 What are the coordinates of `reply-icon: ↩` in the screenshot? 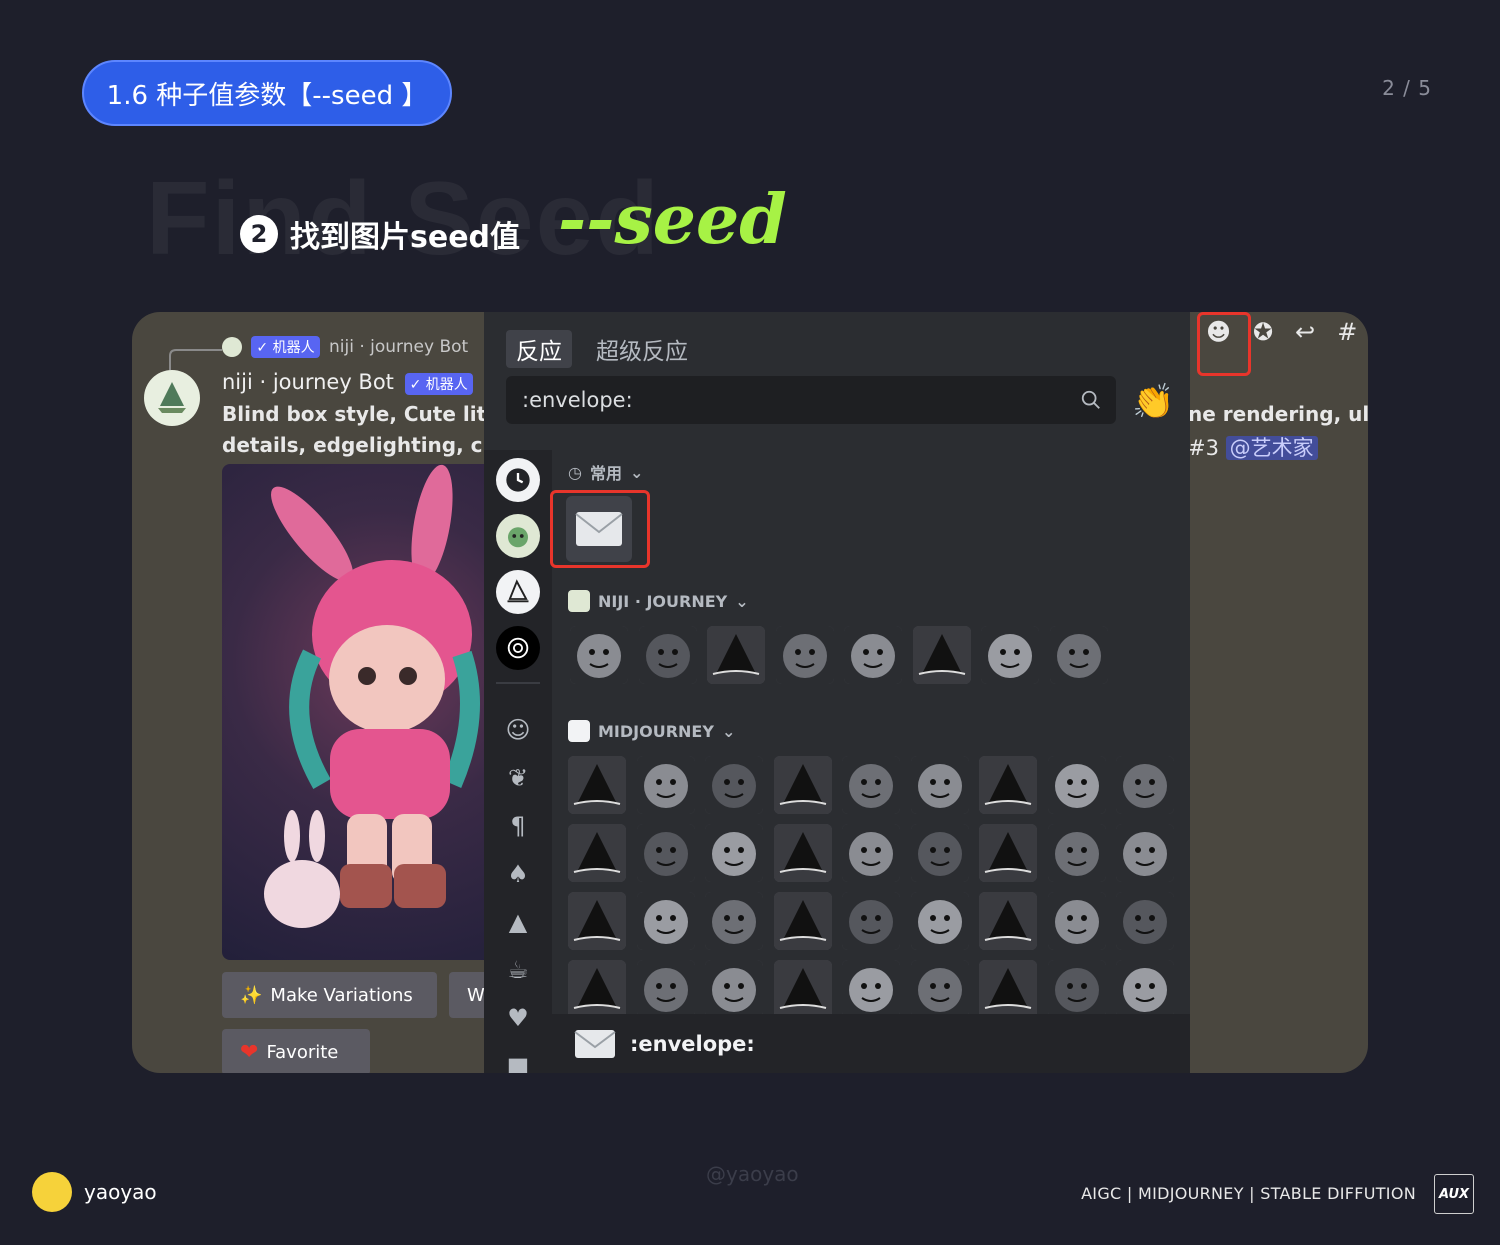 It's located at (1305, 332).